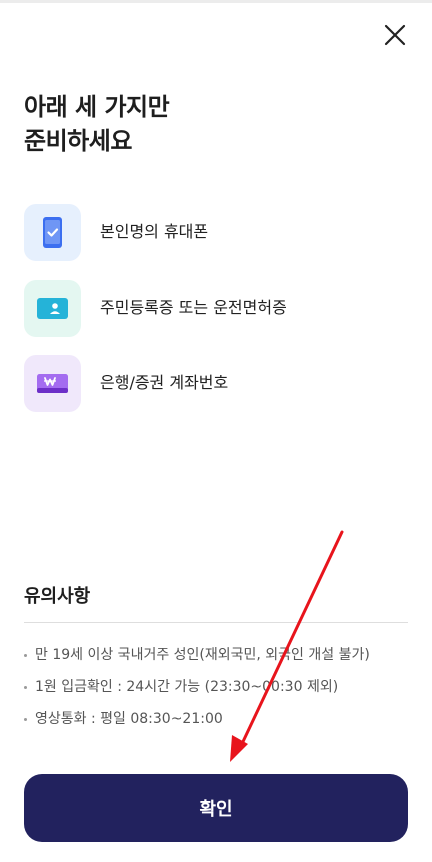  Describe the element at coordinates (164, 382) in the screenshot. I see `requirement-label-bank-account: 은행/증권 계좌번호` at that location.